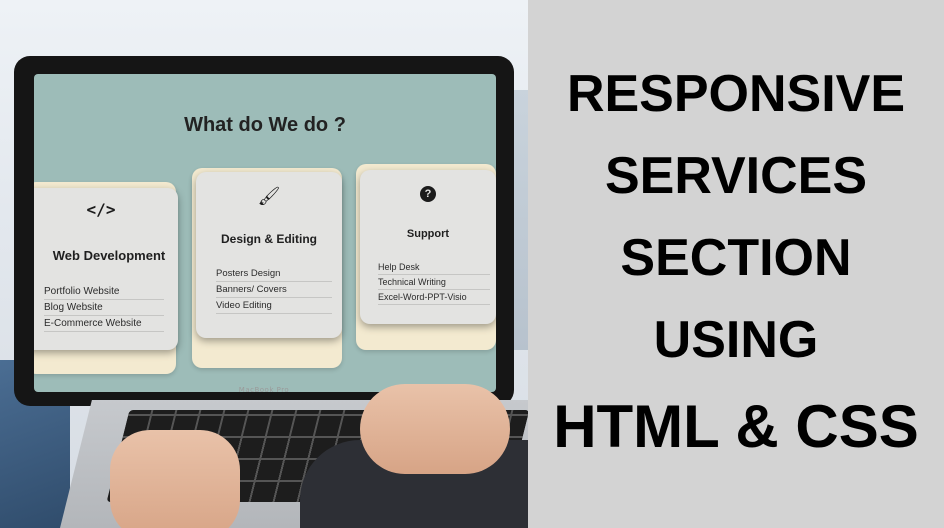 The width and height of the screenshot is (944, 528). I want to click on headline-line-2: SERVICES, so click(736, 176).